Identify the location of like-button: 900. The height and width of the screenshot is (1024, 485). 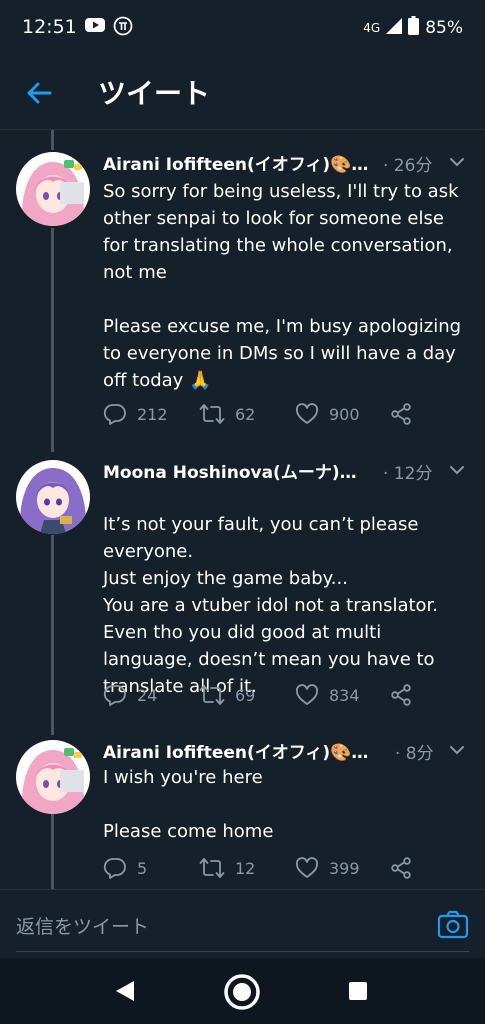
(327, 414).